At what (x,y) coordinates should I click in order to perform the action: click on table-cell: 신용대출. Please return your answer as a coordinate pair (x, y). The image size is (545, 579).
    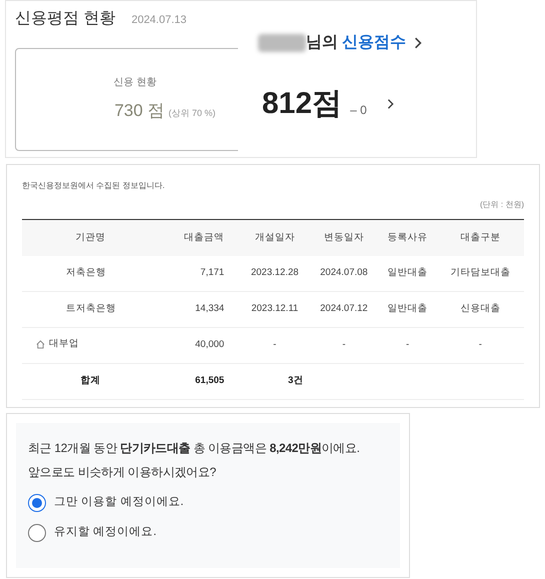
    Looking at the image, I should click on (480, 308).